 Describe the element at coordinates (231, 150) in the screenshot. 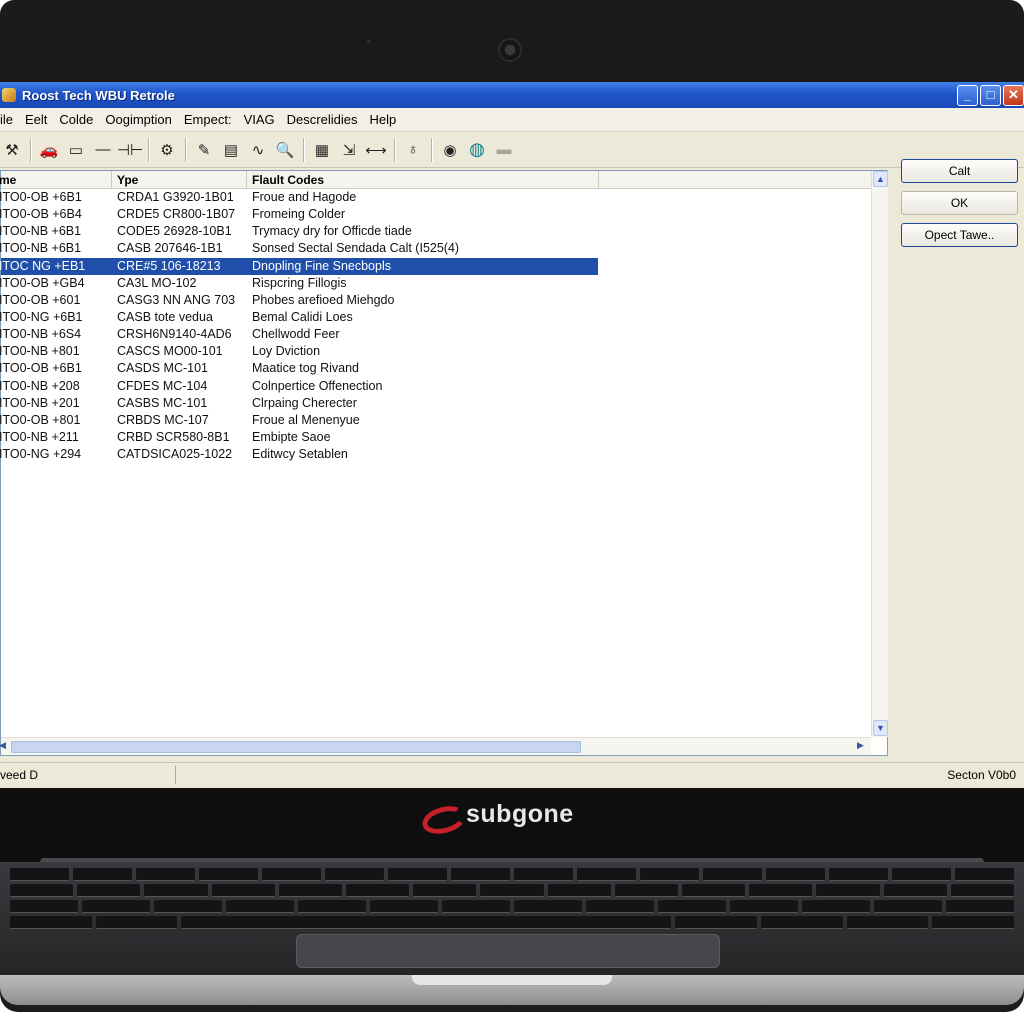

I see `clipboard-icon: ▤` at that location.